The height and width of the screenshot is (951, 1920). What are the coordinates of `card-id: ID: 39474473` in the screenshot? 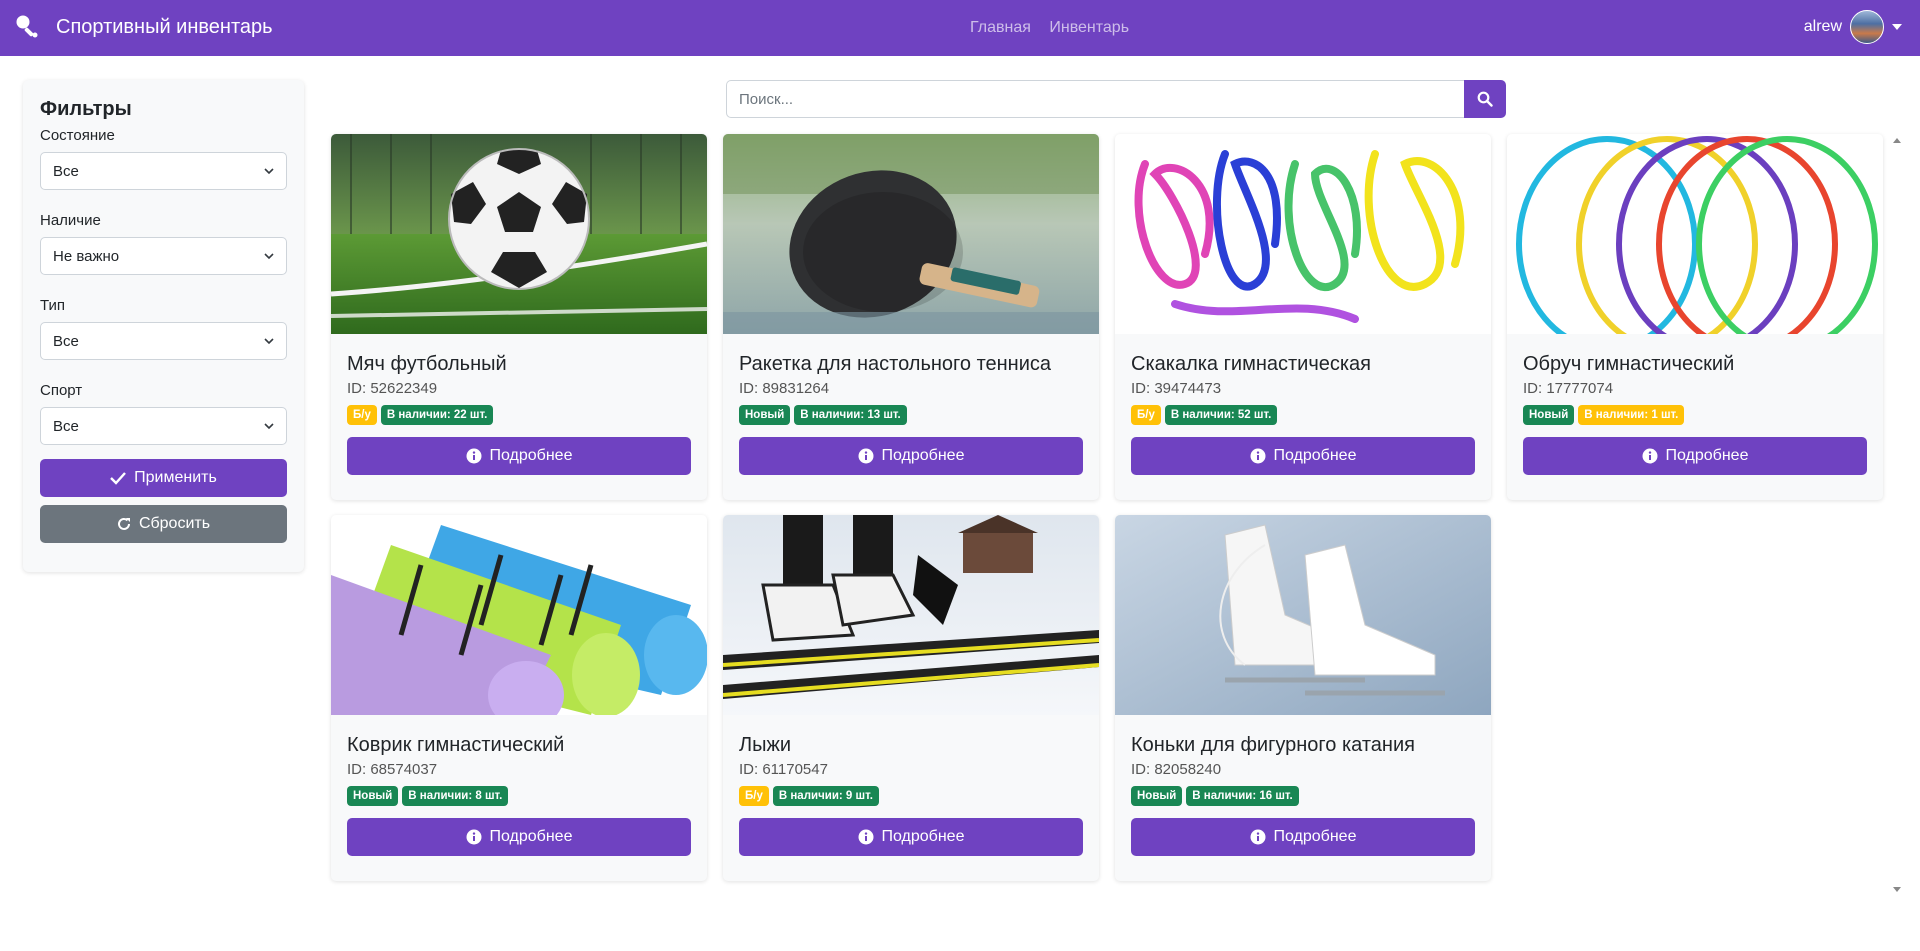 It's located at (1176, 388).